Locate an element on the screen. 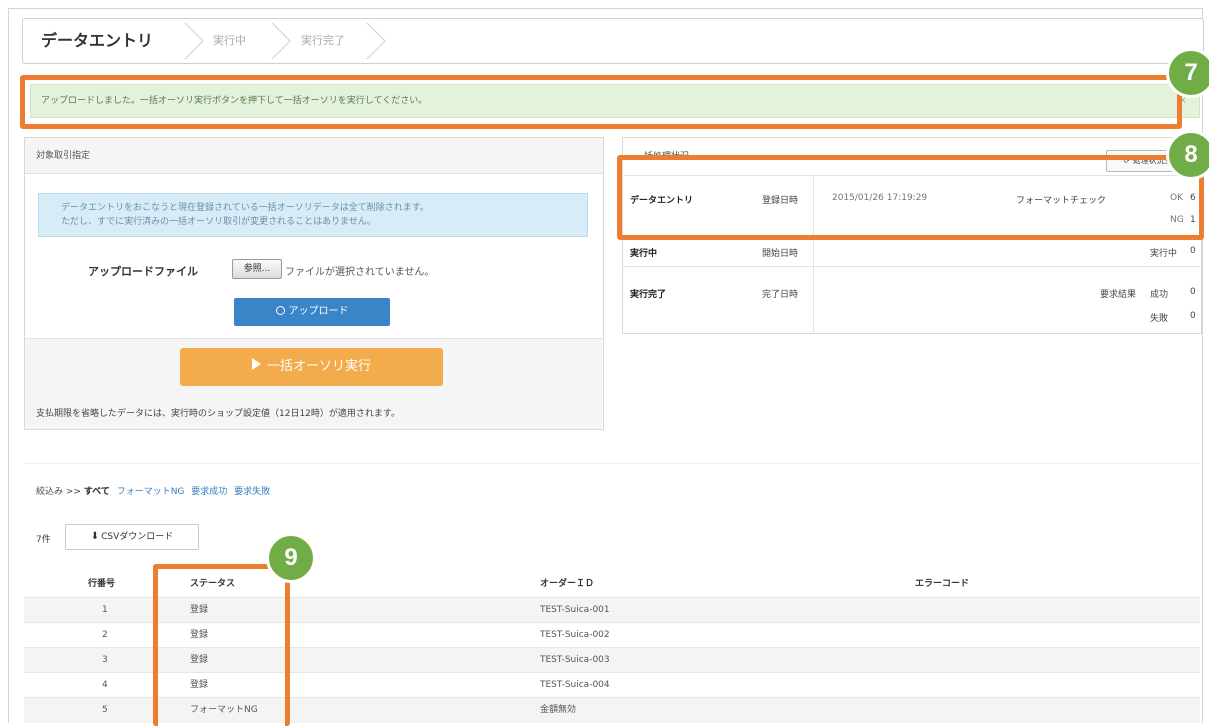  row-done-label: 実行完了 is located at coordinates (648, 295).